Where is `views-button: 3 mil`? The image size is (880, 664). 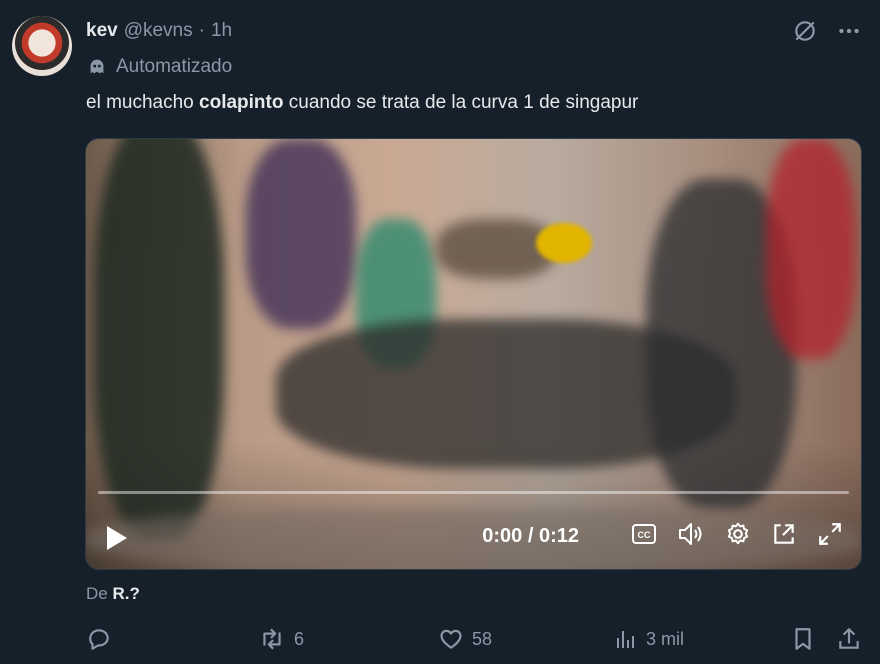 views-button: 3 mil is located at coordinates (649, 639).